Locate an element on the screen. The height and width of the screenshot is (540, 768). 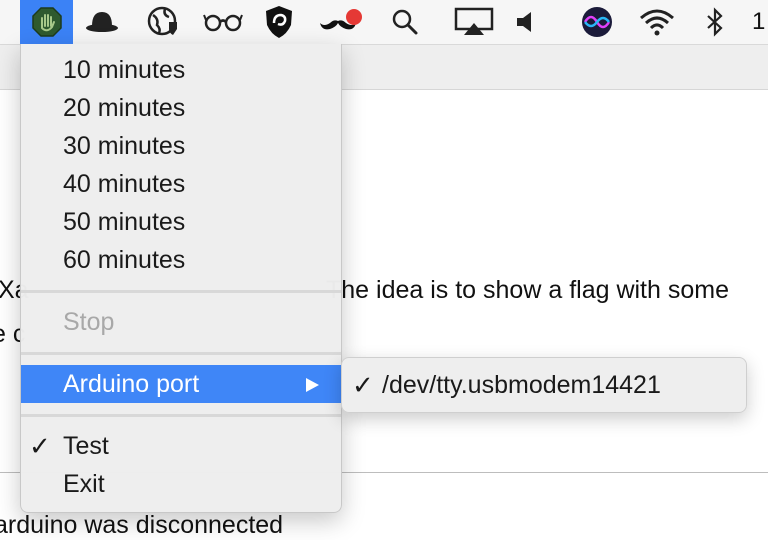
volume-icon is located at coordinates (525, 22).